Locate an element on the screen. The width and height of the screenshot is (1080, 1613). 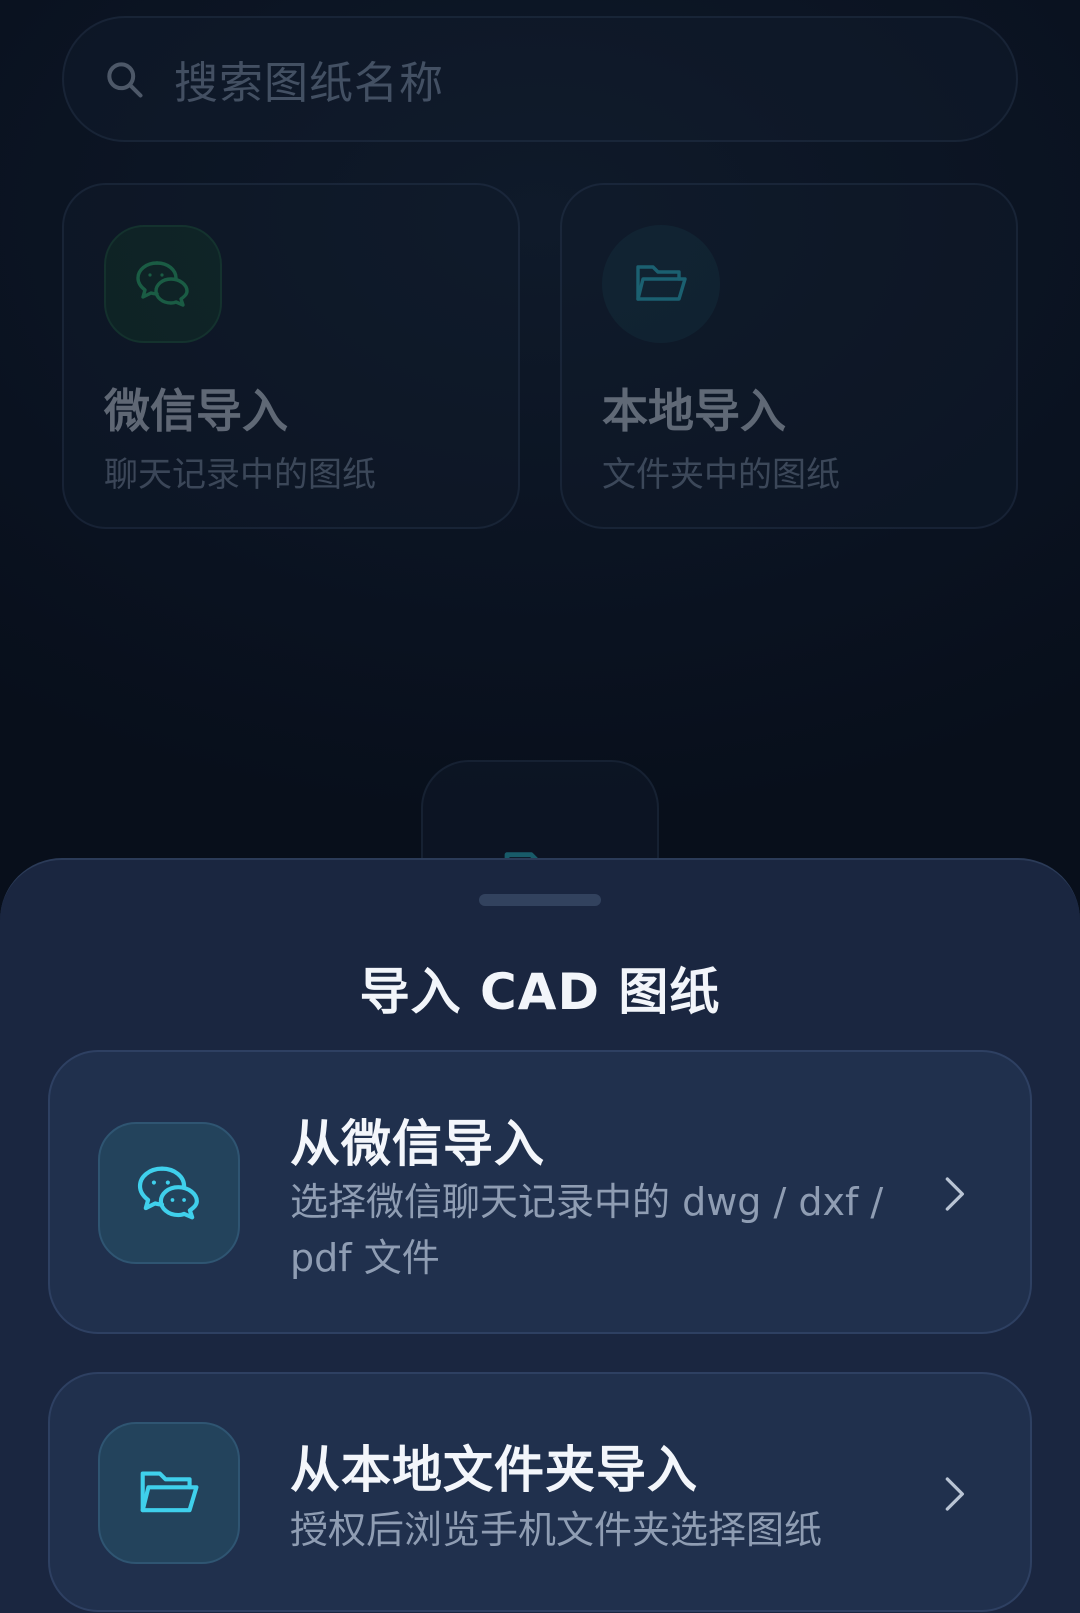
option-description: 授权后浏览手机文件夹选择图纸 is located at coordinates (556, 1530).